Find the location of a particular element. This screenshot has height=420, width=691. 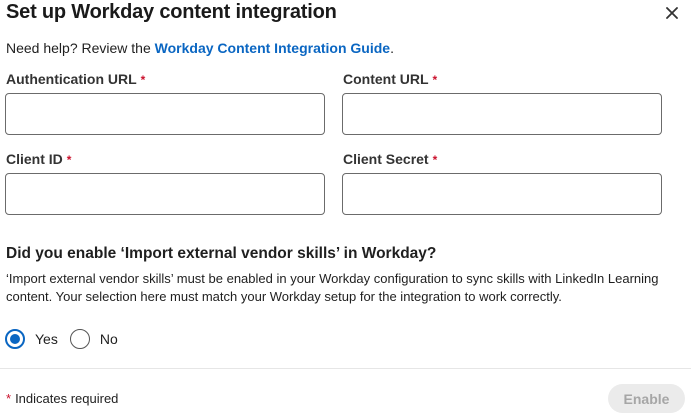

dialog-title: Set up Workday content integration is located at coordinates (171, 12).